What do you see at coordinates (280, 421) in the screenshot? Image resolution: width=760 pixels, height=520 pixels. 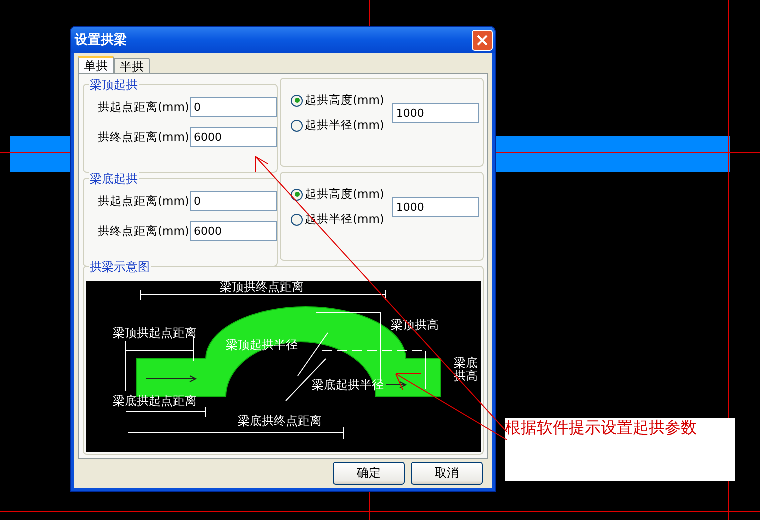 I see `diagram-label: 梁底拱终点距离` at bounding box center [280, 421].